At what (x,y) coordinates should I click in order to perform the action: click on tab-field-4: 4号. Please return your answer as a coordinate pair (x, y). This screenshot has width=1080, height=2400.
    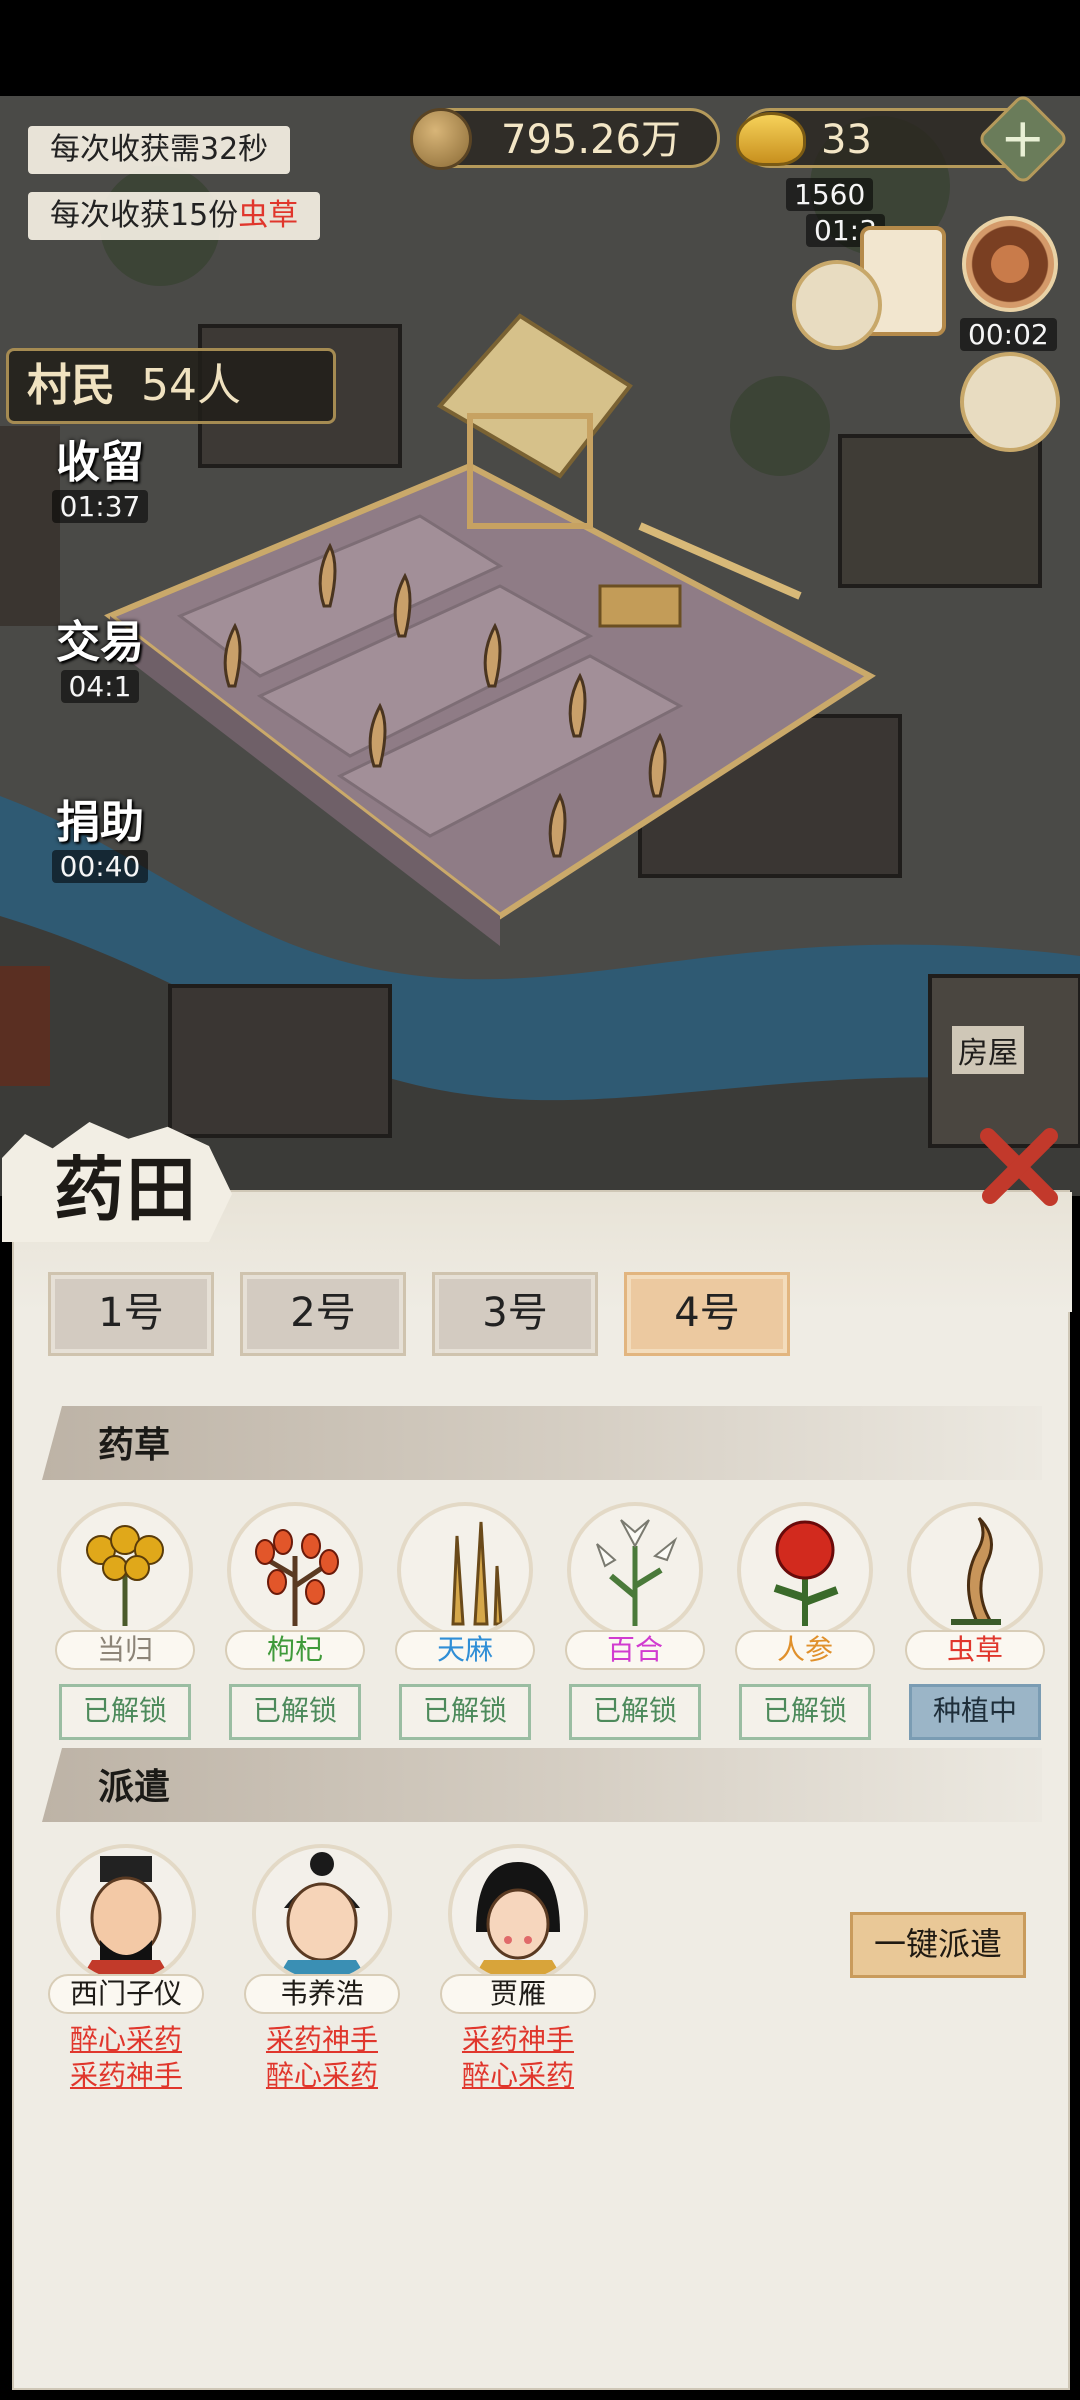
    Looking at the image, I should click on (707, 1314).